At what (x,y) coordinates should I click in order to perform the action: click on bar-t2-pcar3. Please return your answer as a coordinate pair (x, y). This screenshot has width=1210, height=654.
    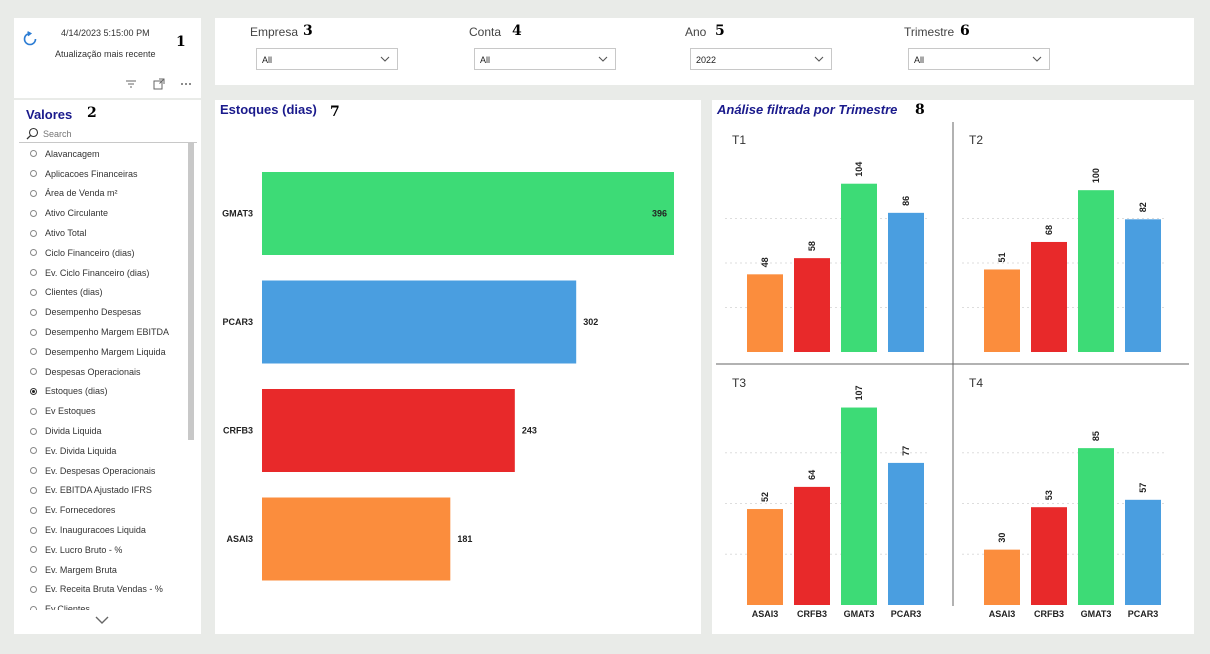
    Looking at the image, I should click on (1143, 285).